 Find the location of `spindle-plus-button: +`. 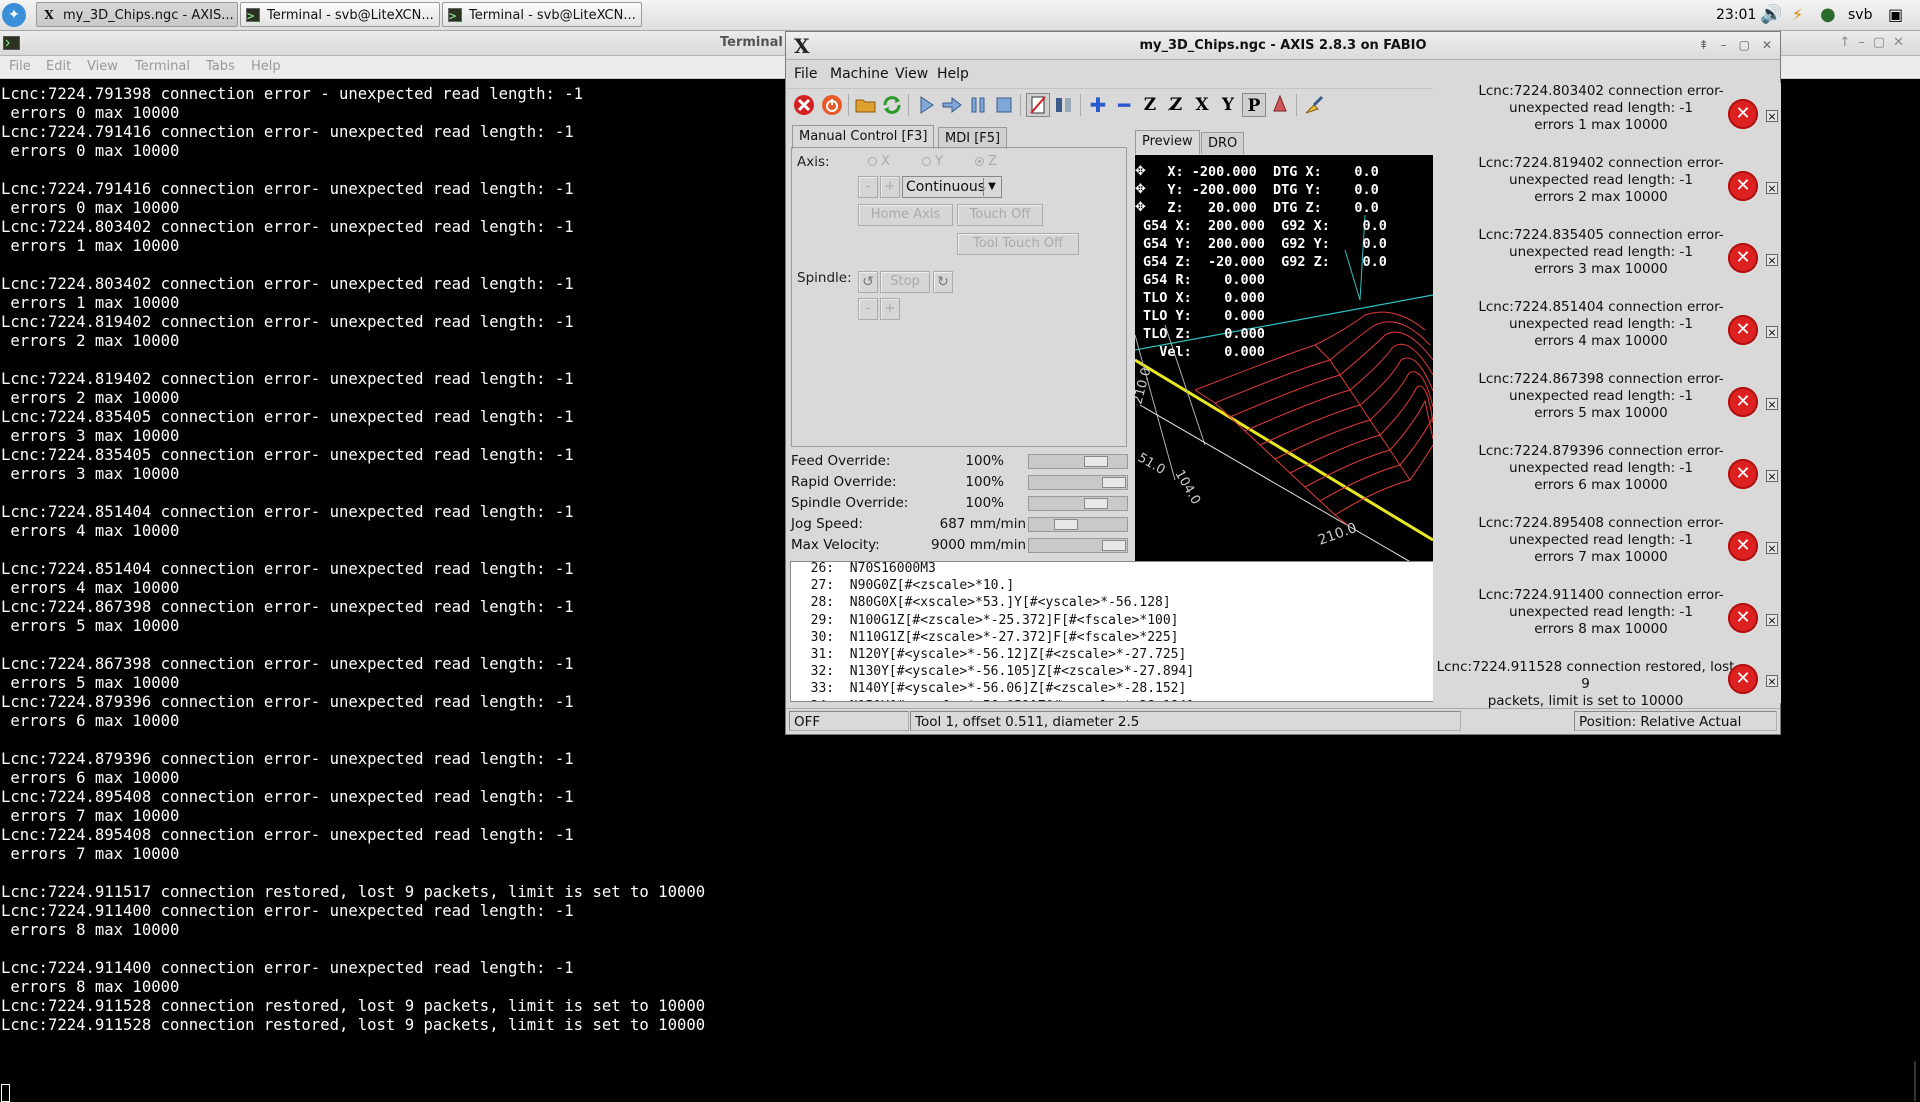

spindle-plus-button: + is located at coordinates (890, 309).